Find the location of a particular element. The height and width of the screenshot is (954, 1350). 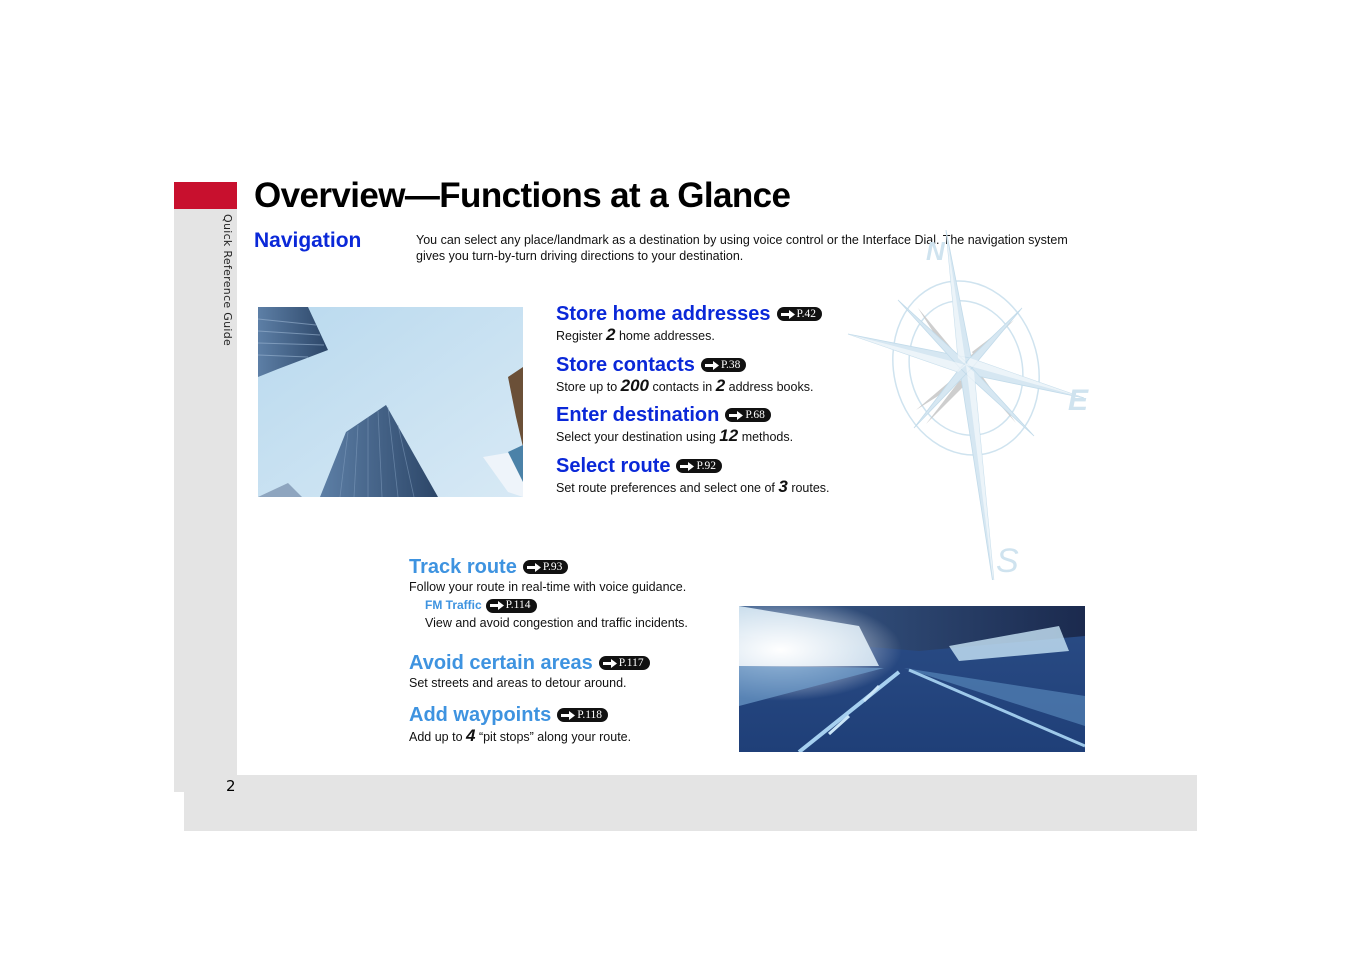

page-ref-link: P.92 is located at coordinates (699, 466).